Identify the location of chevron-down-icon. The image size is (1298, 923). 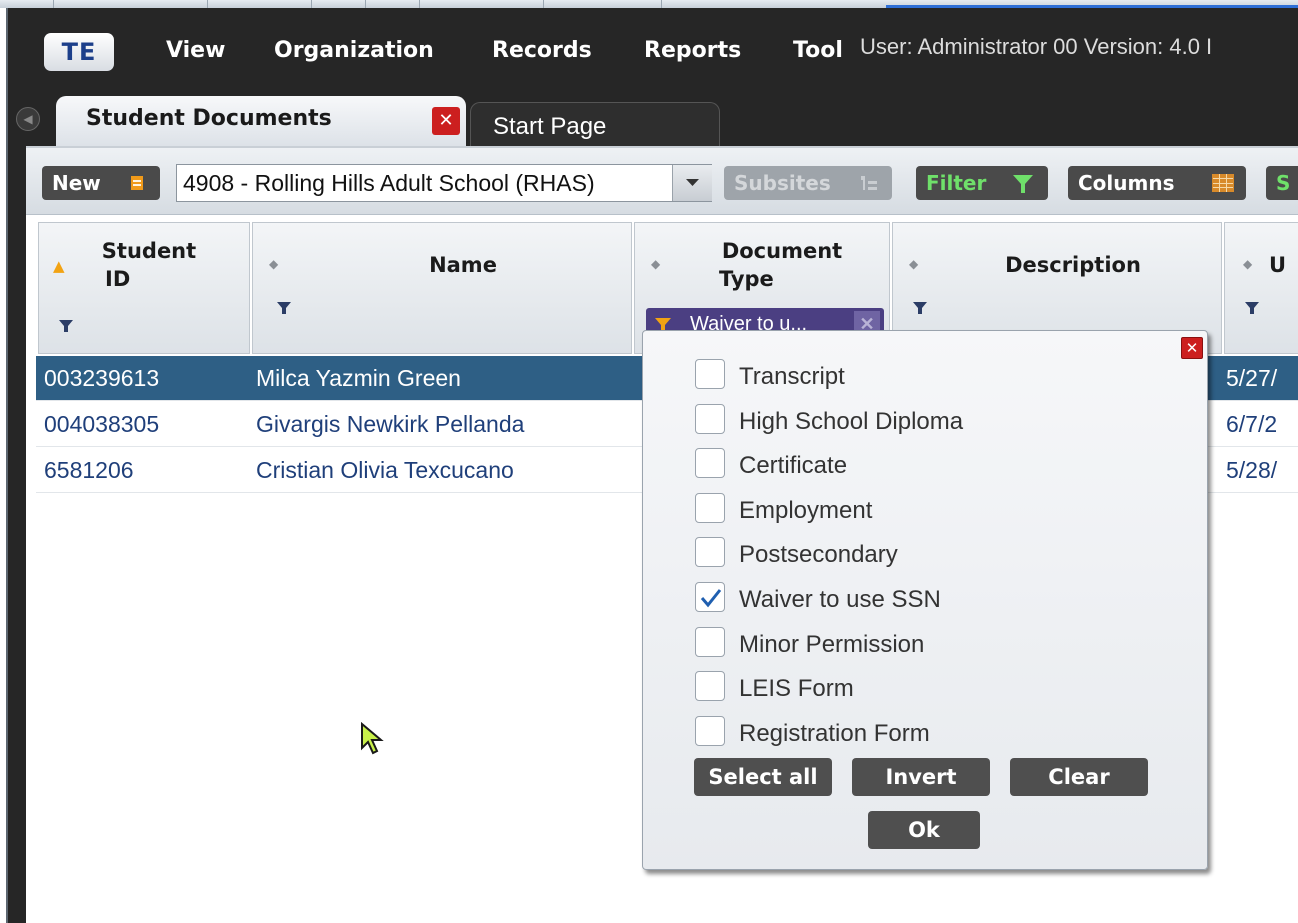
(692, 182).